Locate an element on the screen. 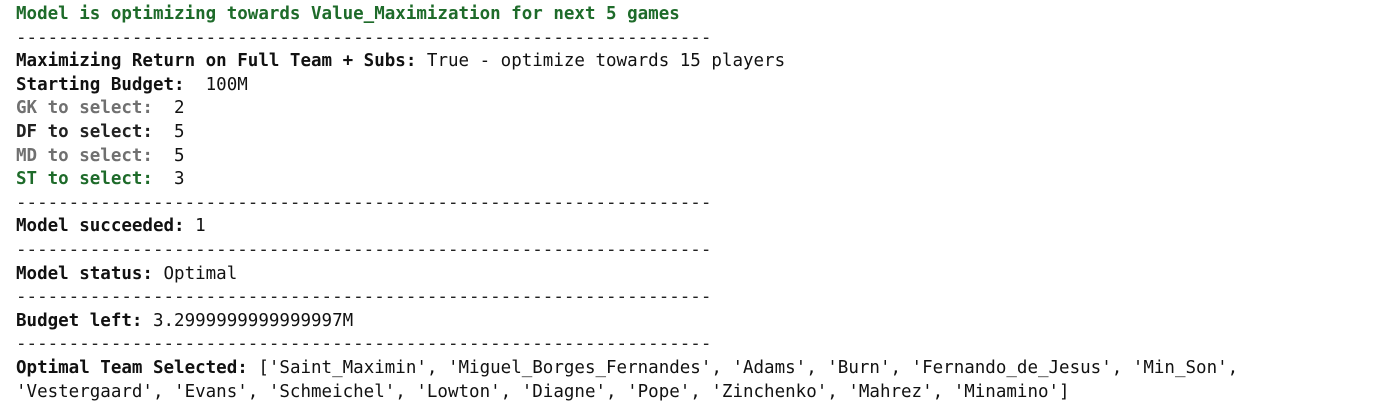 The width and height of the screenshot is (1400, 410). status-label: Model status: is located at coordinates (84, 273).